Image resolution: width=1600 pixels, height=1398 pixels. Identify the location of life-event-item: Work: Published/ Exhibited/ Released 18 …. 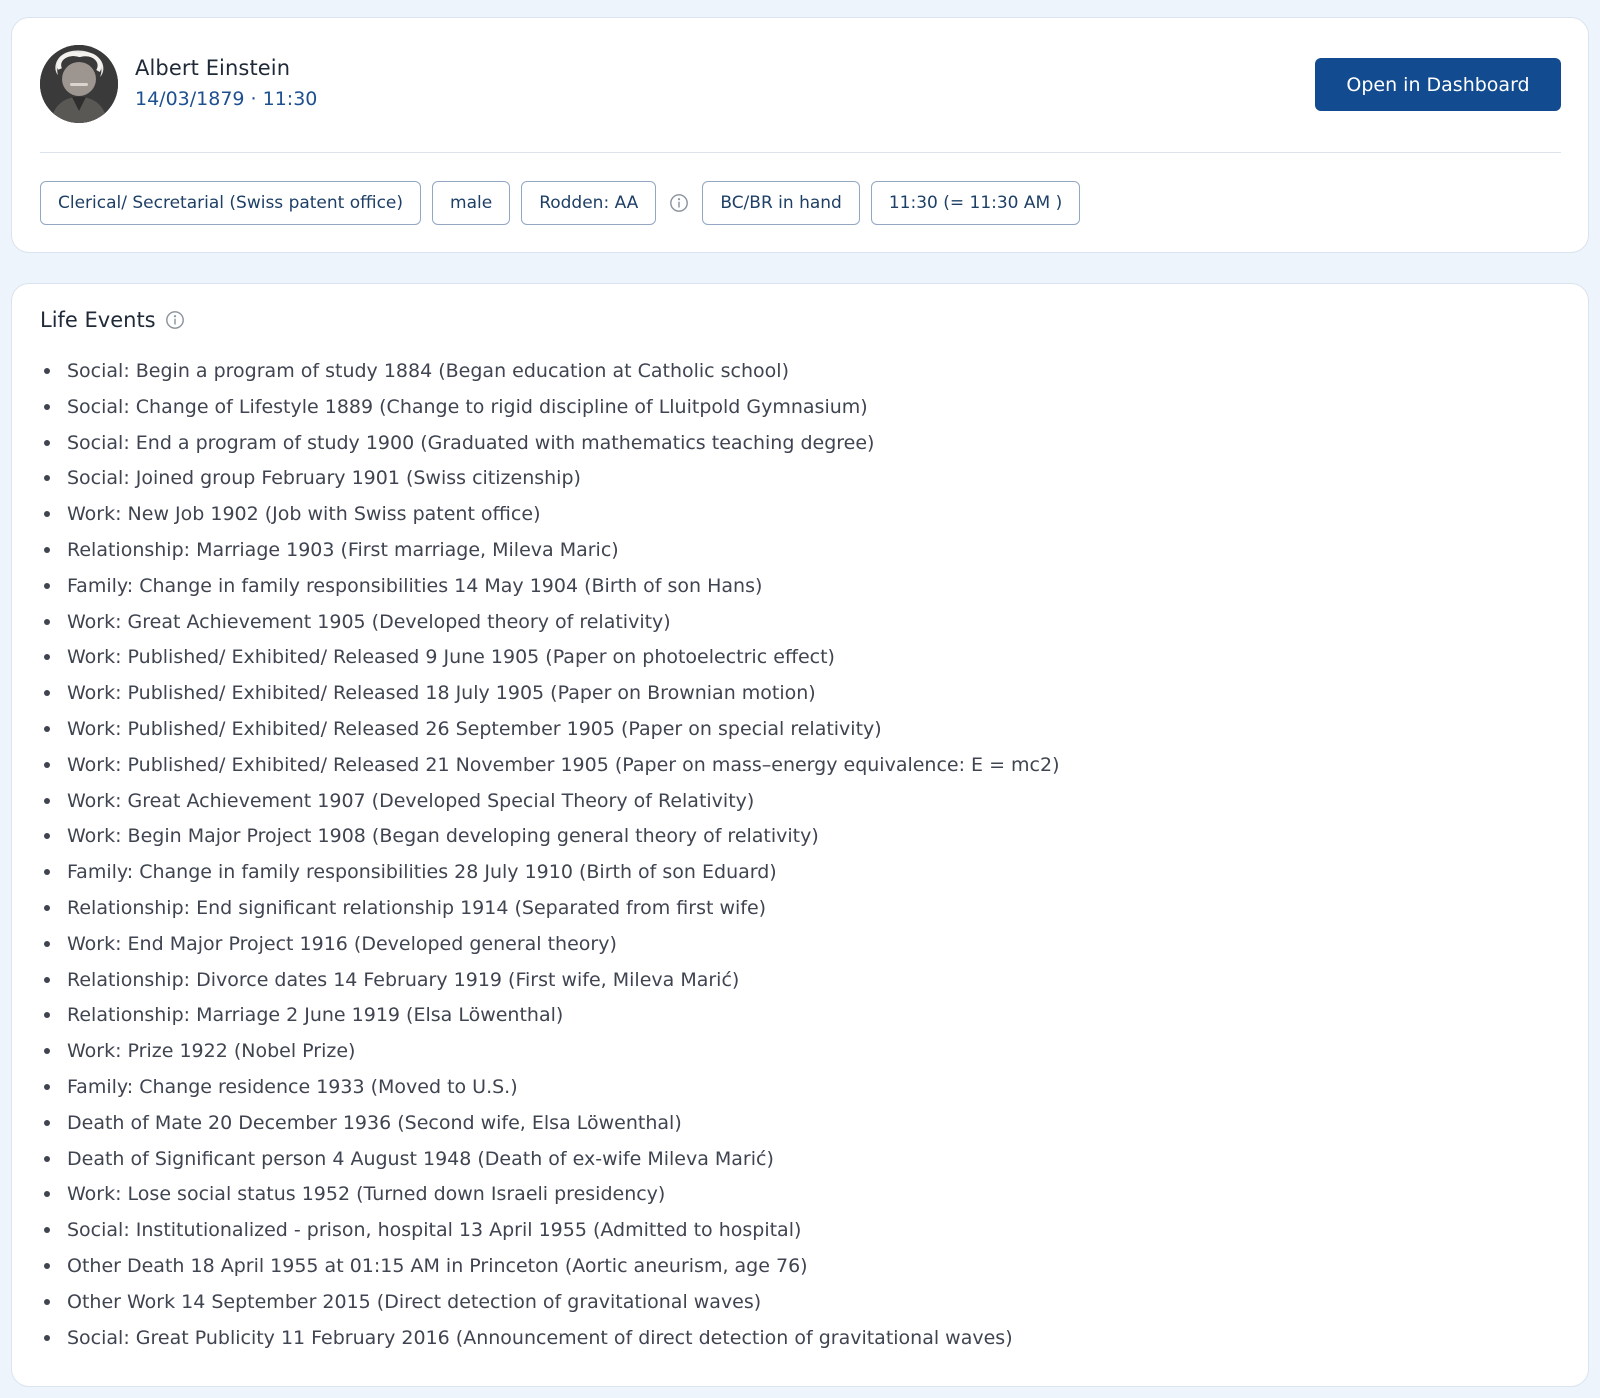
(550, 698).